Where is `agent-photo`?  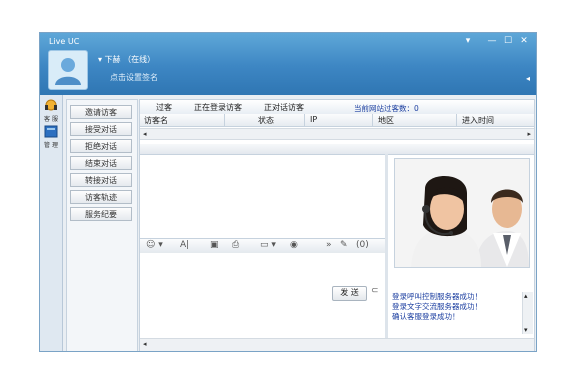 agent-photo is located at coordinates (462, 213).